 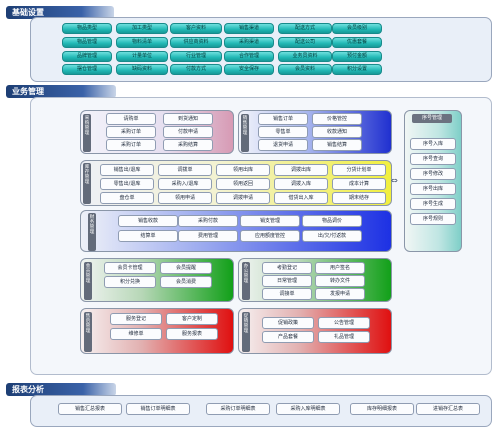 What do you see at coordinates (90, 409) in the screenshot?
I see `report-btn-0: 销售汇总报表` at bounding box center [90, 409].